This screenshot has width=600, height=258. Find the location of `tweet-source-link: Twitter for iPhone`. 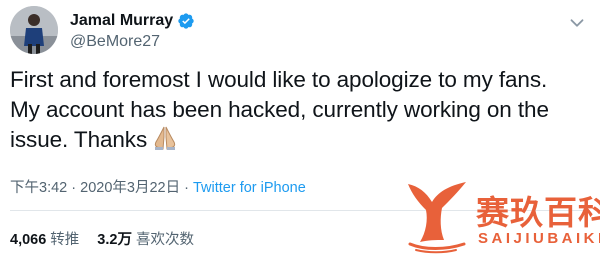

tweet-source-link: Twitter for iPhone is located at coordinates (249, 188).